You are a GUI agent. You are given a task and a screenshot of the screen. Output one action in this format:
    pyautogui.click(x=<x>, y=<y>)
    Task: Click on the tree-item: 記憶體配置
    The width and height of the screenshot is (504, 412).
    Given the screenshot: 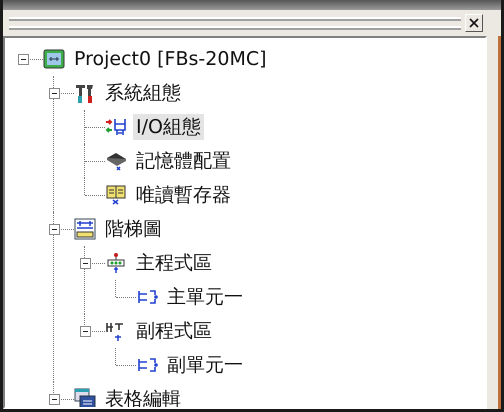 What is the action you would take?
    pyautogui.click(x=183, y=161)
    